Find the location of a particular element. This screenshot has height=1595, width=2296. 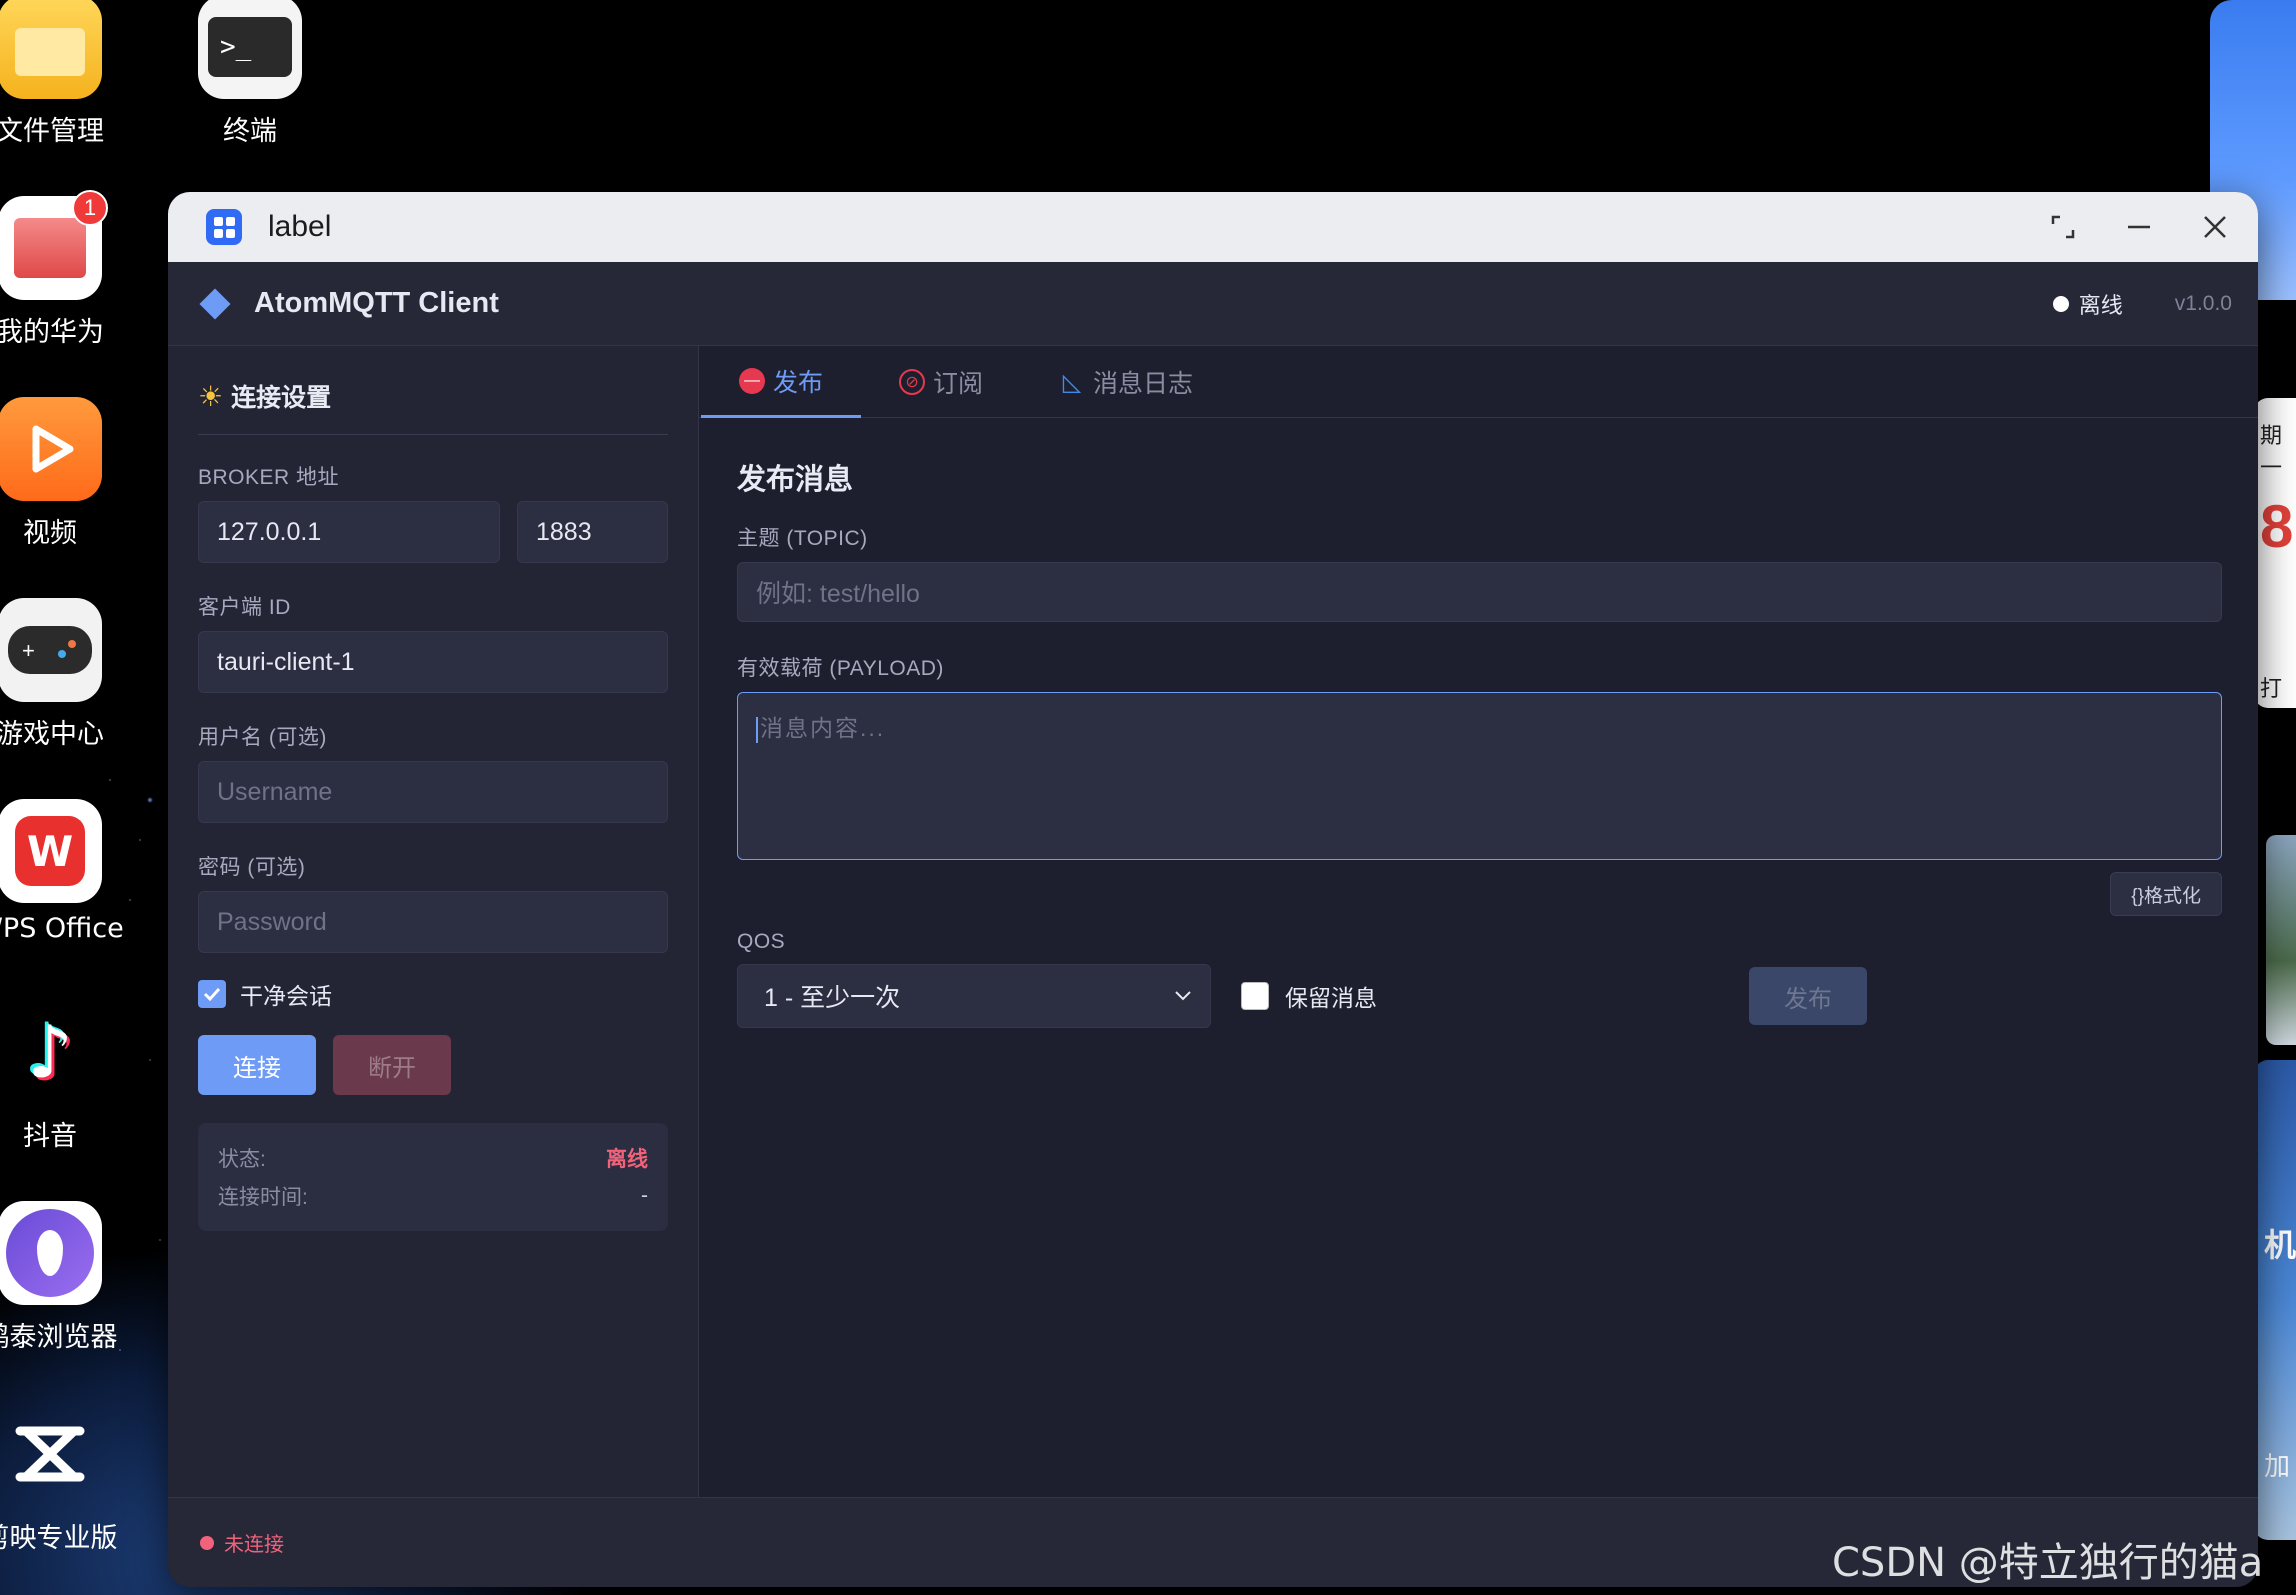

desktop-icon-games: + 游戏中心 is located at coordinates (67, 674).